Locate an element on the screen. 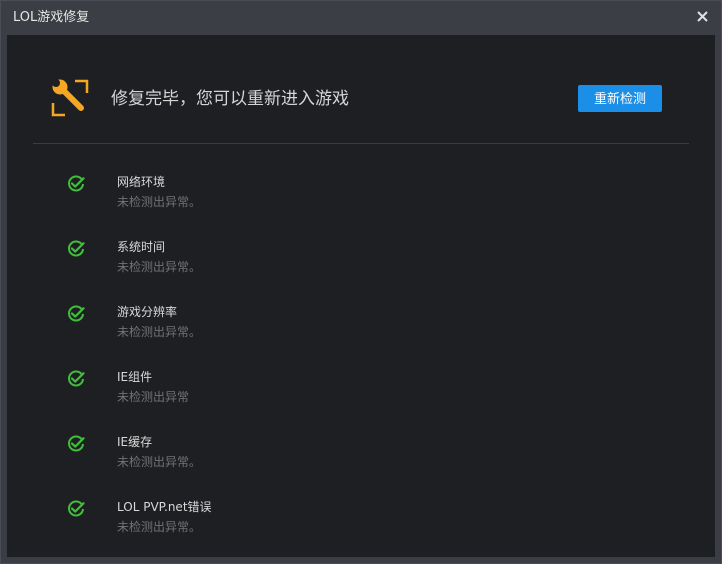 Image resolution: width=722 pixels, height=564 pixels. check-item: 系统时间 未检测出异常。 is located at coordinates (361, 262).